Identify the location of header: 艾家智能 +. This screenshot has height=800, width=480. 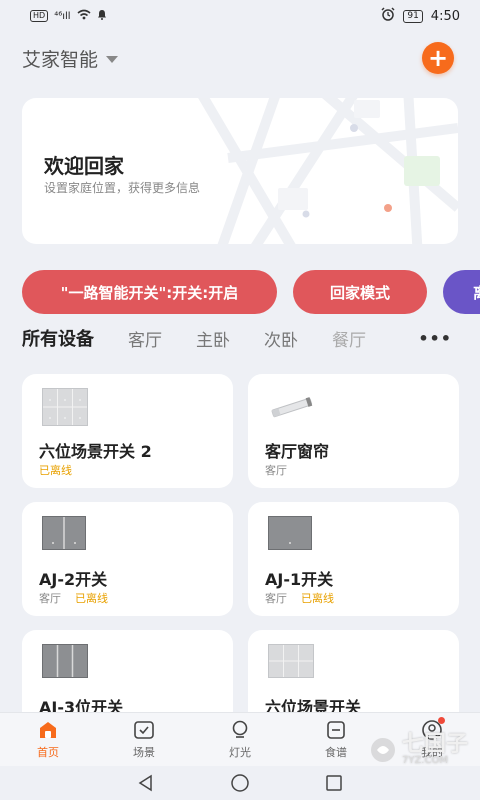
(240, 58).